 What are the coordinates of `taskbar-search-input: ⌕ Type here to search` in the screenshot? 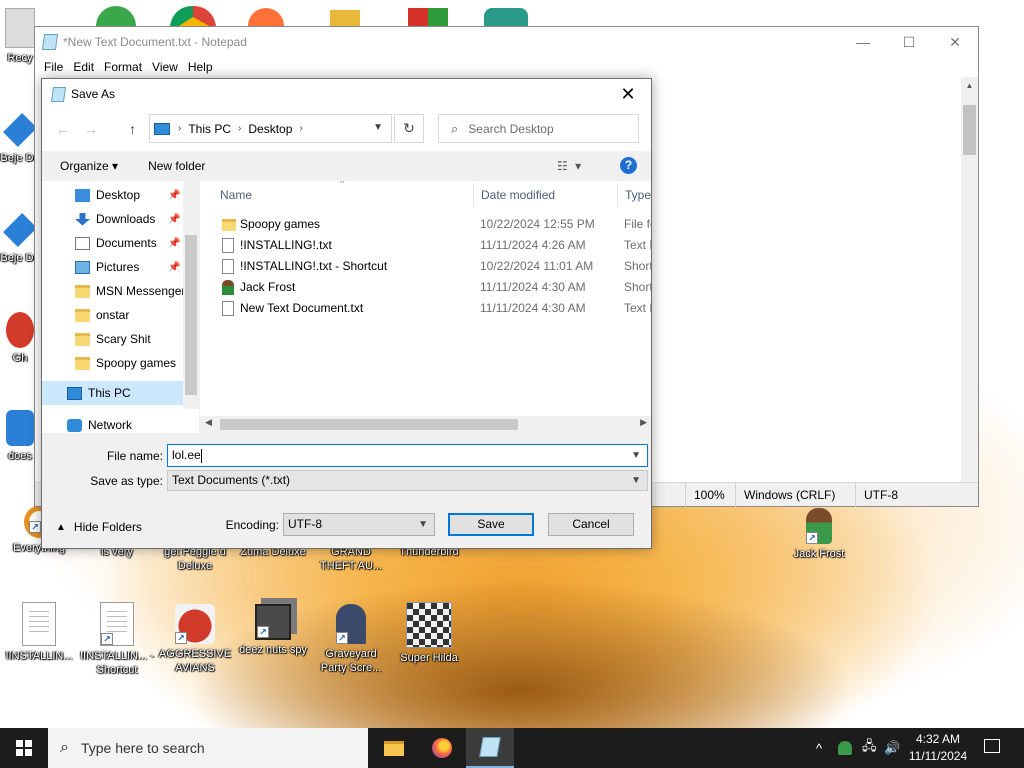 It's located at (208, 748).